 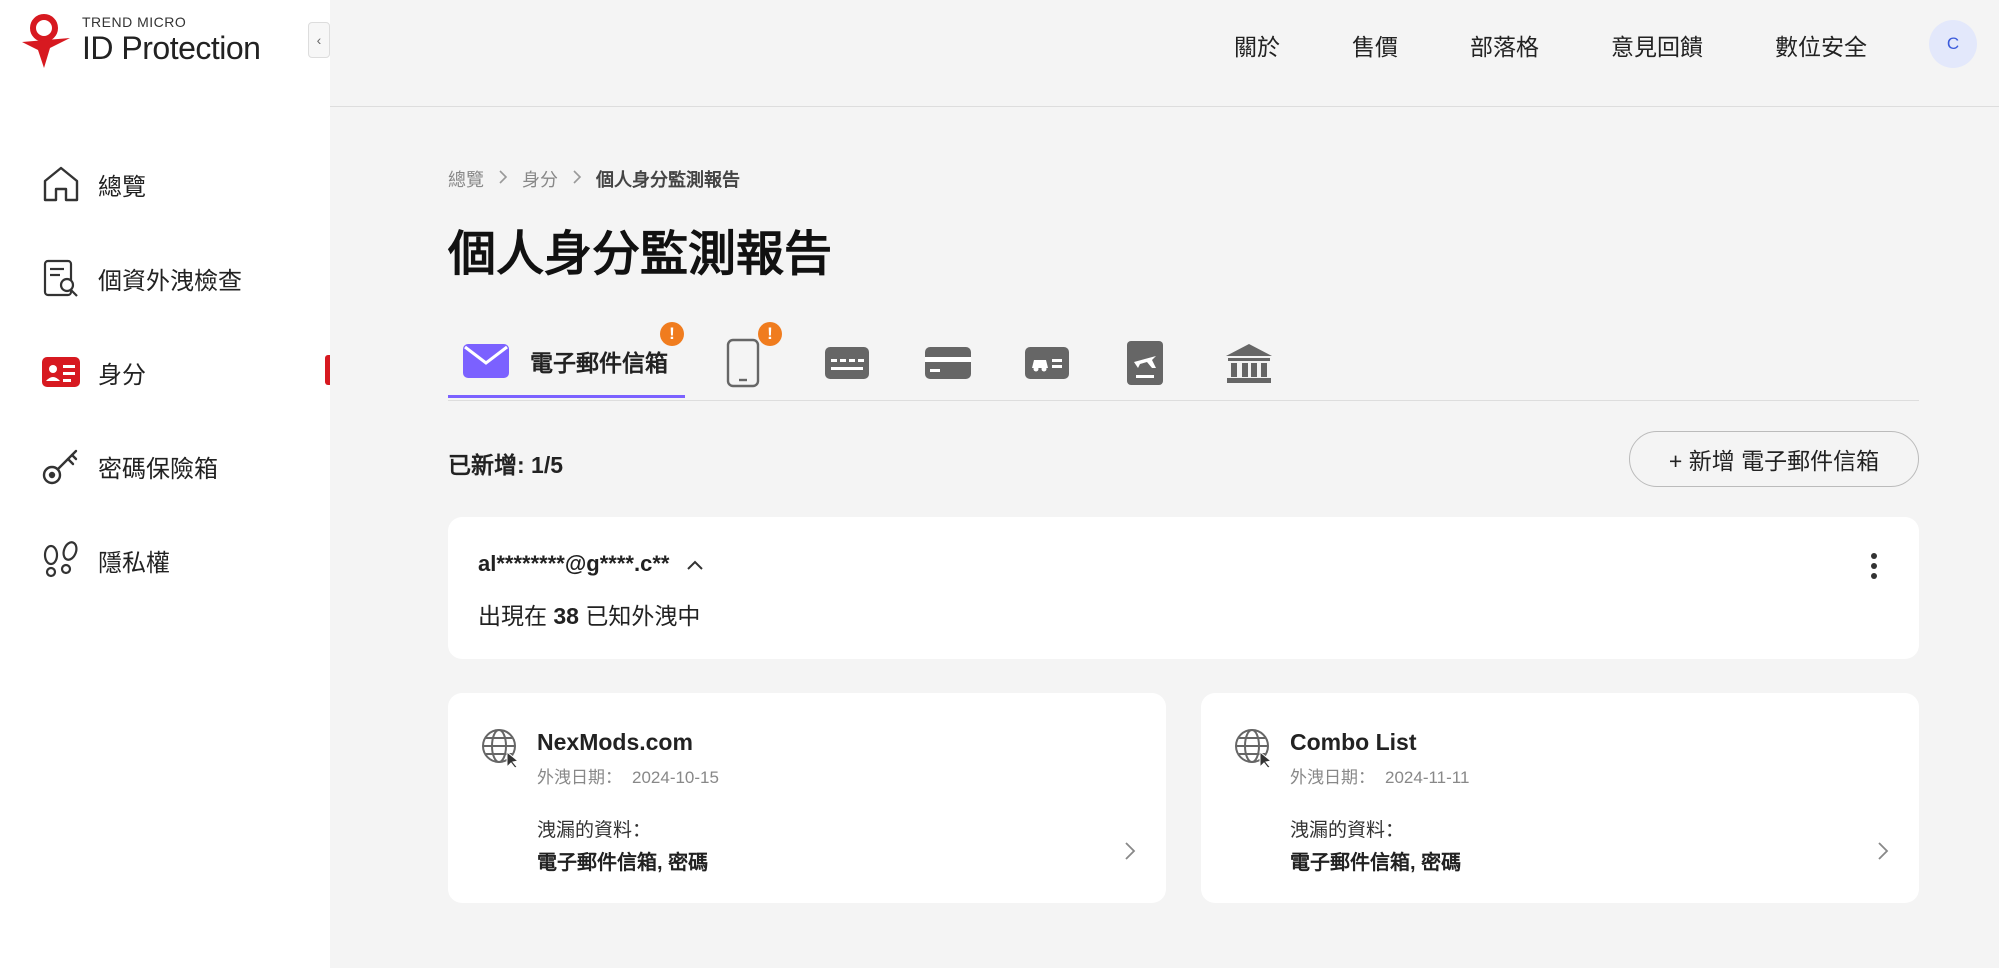 I want to click on tab-email: 電子郵件信箱 !, so click(x=566, y=360).